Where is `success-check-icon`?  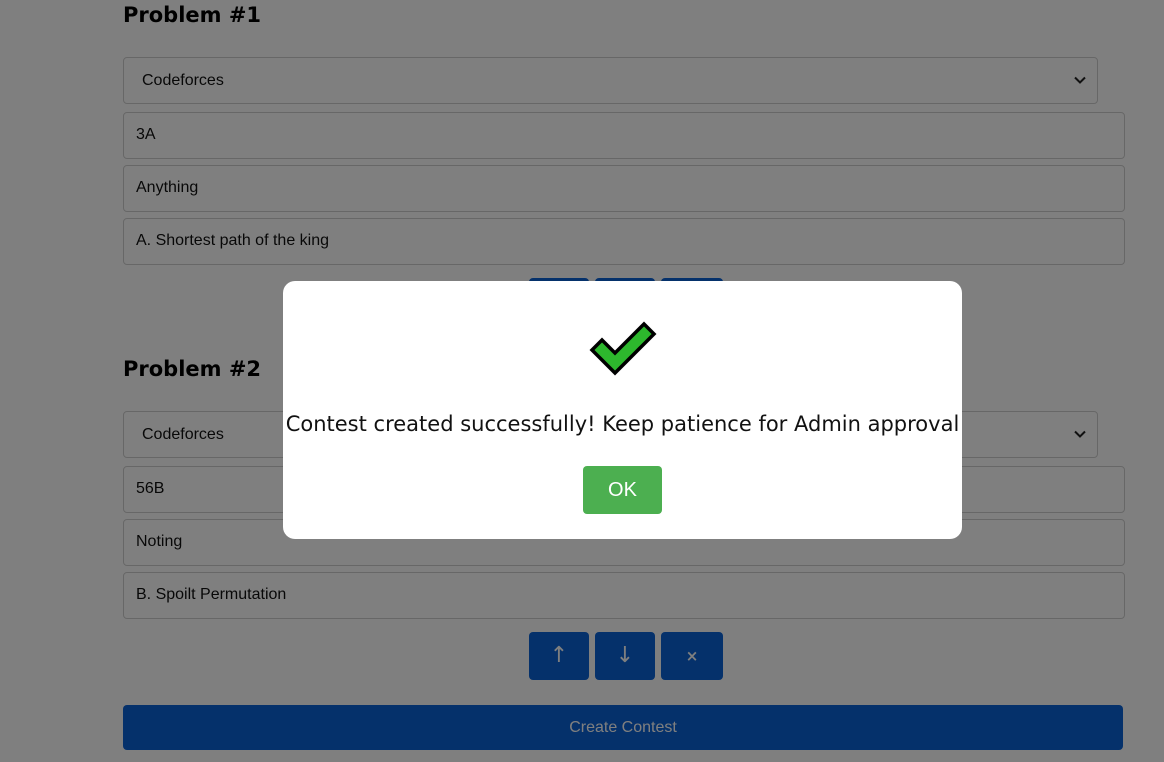
success-check-icon is located at coordinates (623, 348).